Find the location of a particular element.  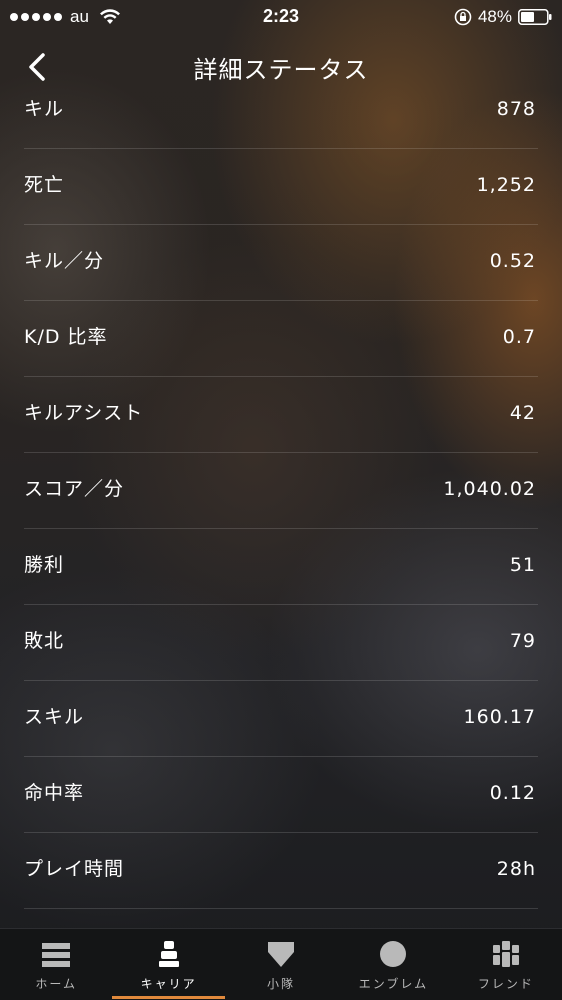

tab-bar: ホーム キャリア 小隊 エンブレム フレンド is located at coordinates (281, 964).